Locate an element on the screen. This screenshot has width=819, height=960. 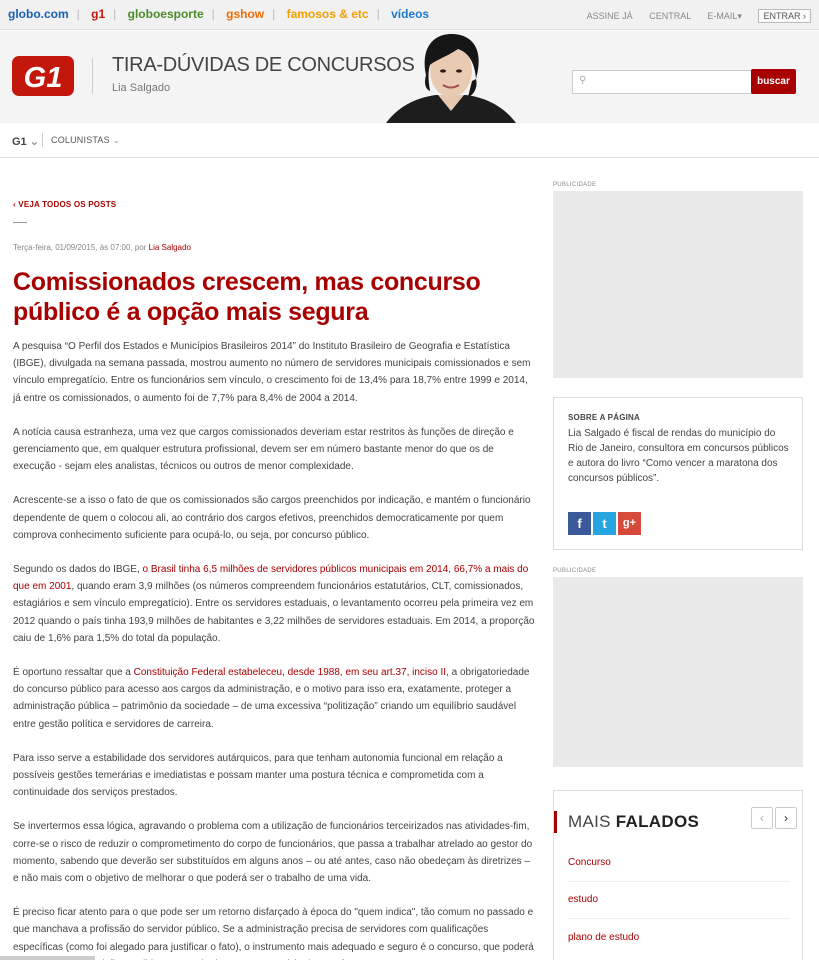
blog-author: Lia Salgado is located at coordinates (141, 88).